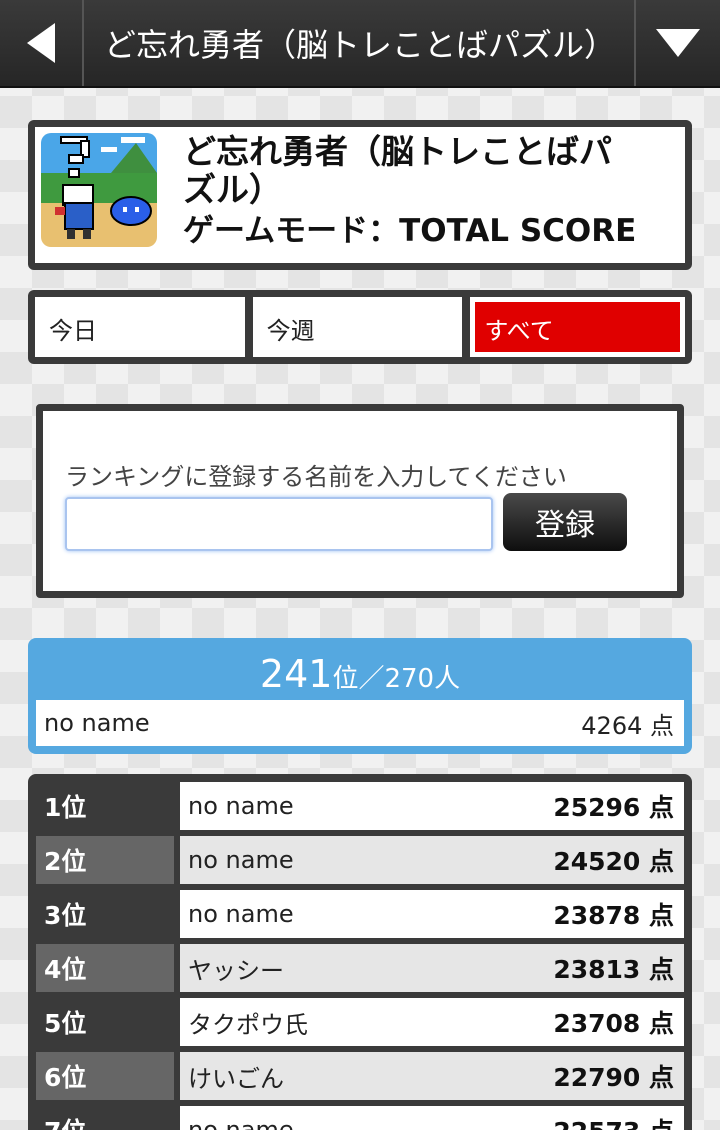 The width and height of the screenshot is (720, 1130). I want to click on my-rank-heading: 241位／270人, so click(360, 674).